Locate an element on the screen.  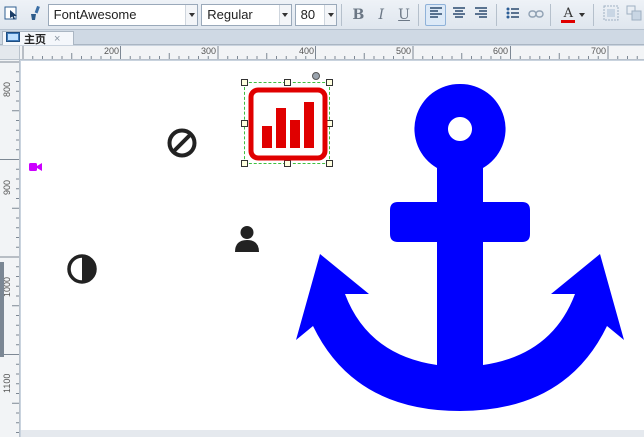
ruler-top-label: 300 is located at coordinates (209, 51).